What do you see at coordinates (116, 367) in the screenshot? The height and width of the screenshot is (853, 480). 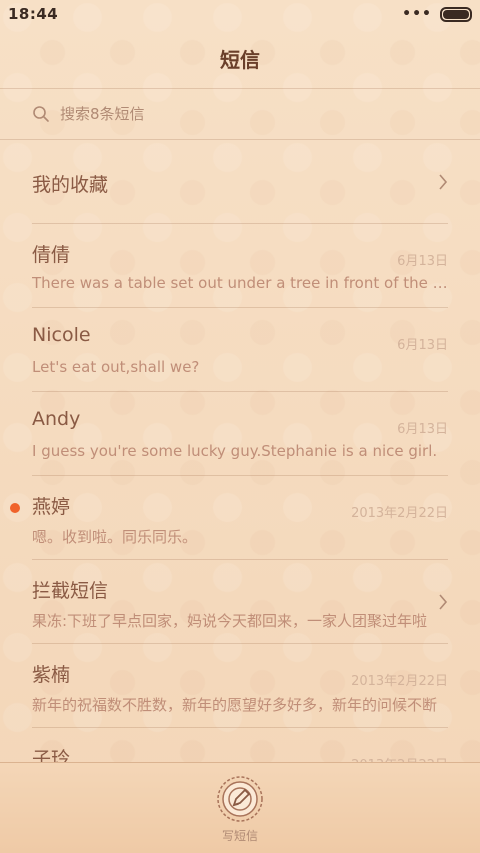 I see `message-preview: Let's eat out,shall we?` at bounding box center [116, 367].